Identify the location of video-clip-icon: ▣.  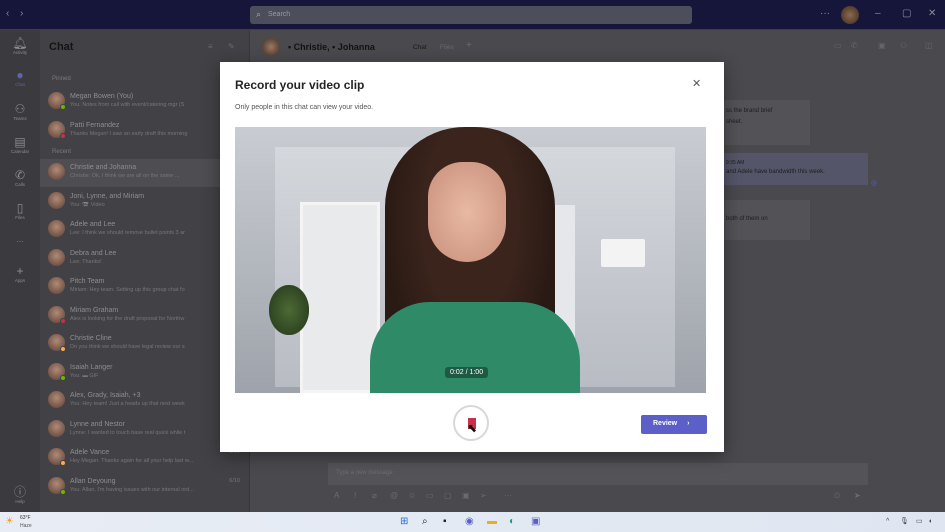
(466, 495).